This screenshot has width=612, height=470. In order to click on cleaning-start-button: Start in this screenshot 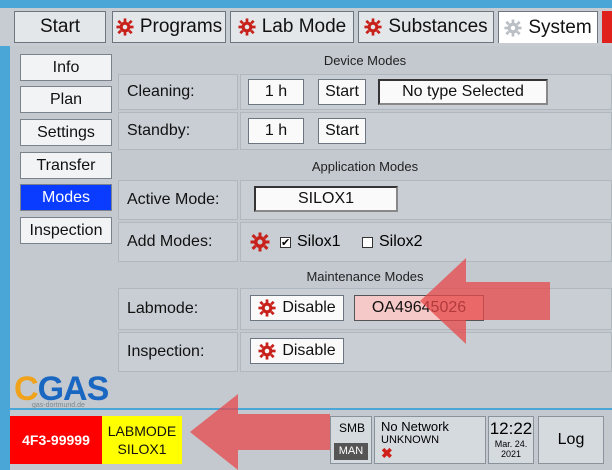, I will do `click(342, 92)`.